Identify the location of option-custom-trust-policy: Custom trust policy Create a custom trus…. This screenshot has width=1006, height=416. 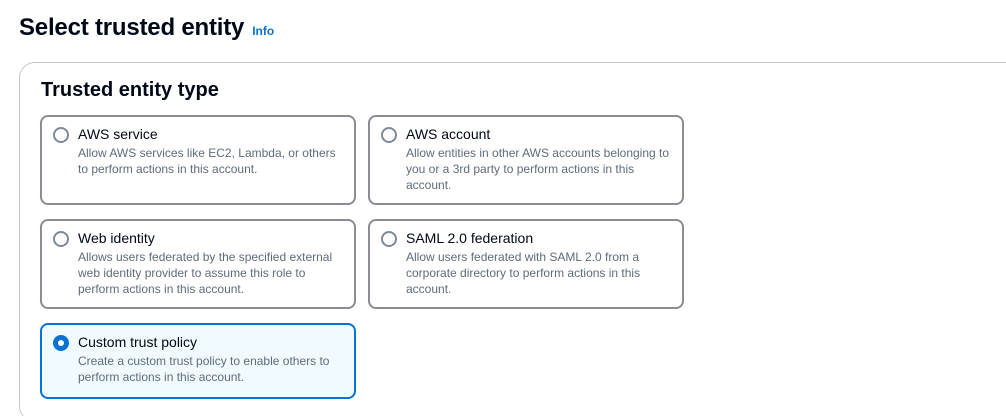
(198, 361).